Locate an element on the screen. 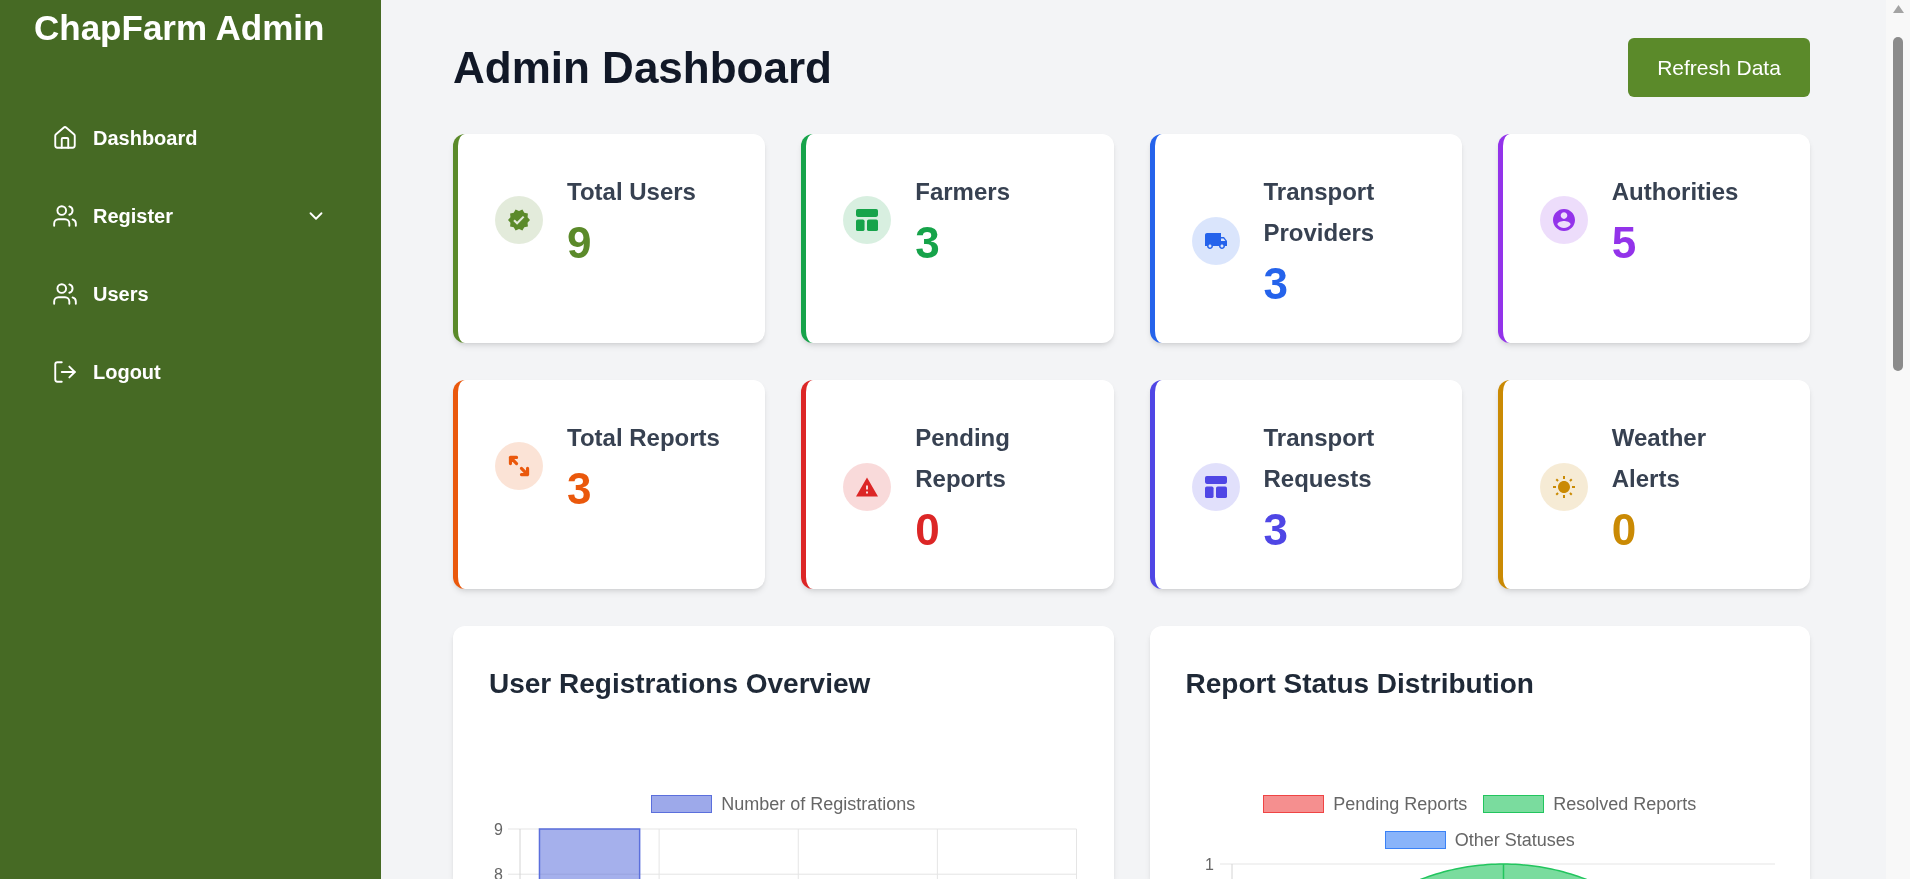 This screenshot has height=879, width=1910. home-icon is located at coordinates (65, 138).